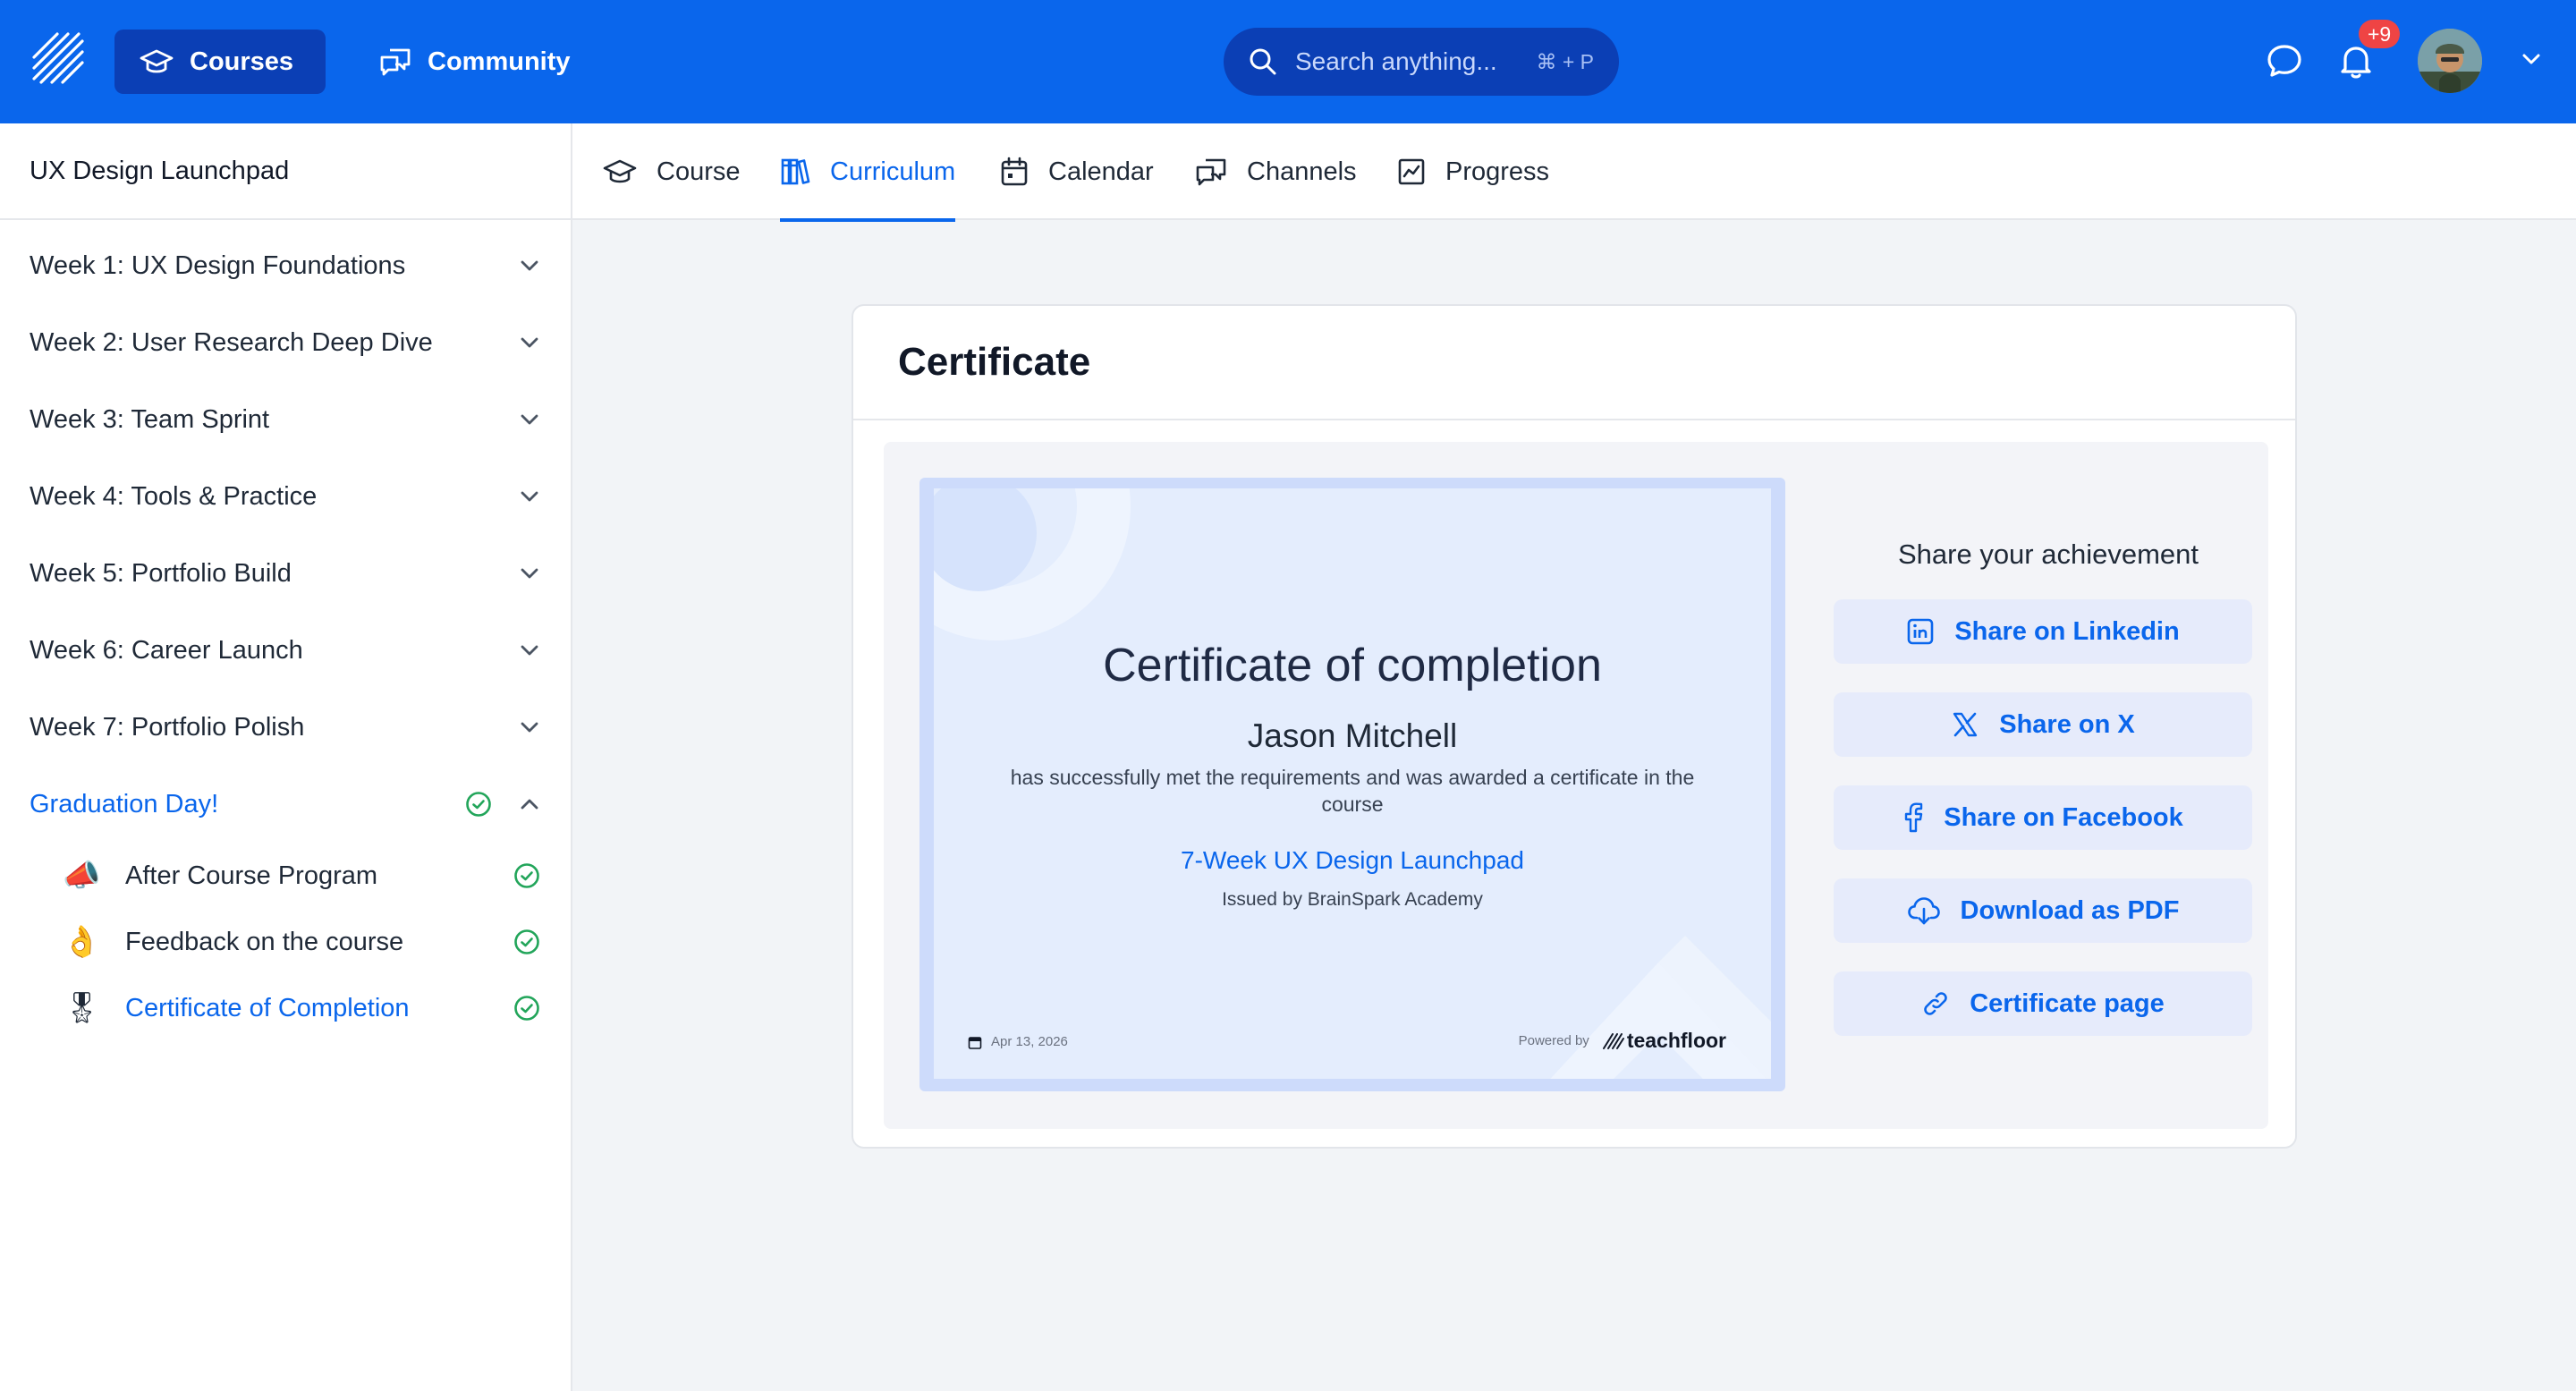 The height and width of the screenshot is (1391, 2576). I want to click on sidebar-week-2: Week 2: User Research Deep Dive, so click(285, 342).